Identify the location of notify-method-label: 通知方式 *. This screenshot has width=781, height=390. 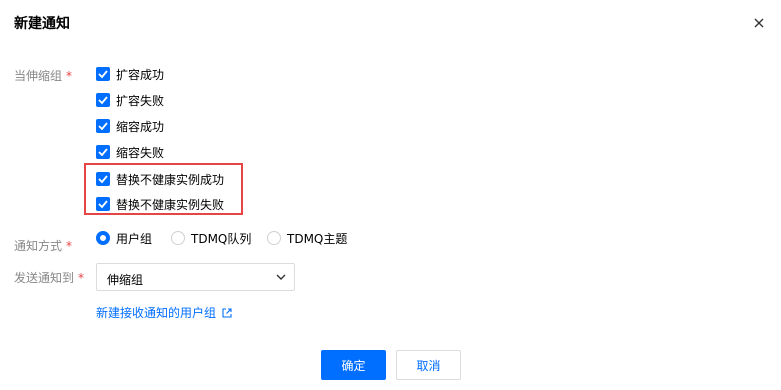
(43, 246).